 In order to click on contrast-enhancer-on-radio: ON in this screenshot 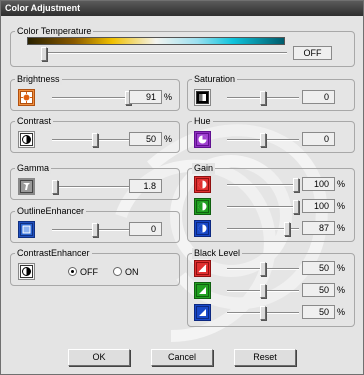, I will do `click(126, 272)`.